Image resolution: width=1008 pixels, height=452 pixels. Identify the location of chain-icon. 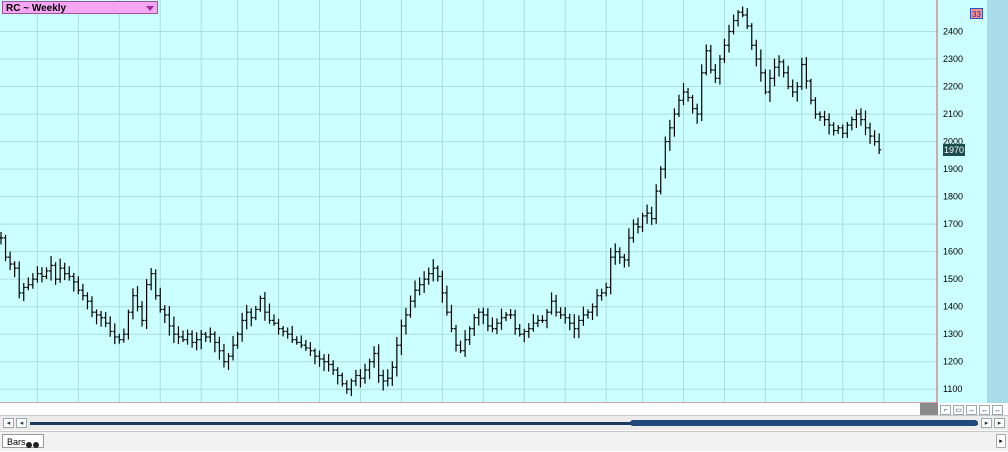
(33, 443).